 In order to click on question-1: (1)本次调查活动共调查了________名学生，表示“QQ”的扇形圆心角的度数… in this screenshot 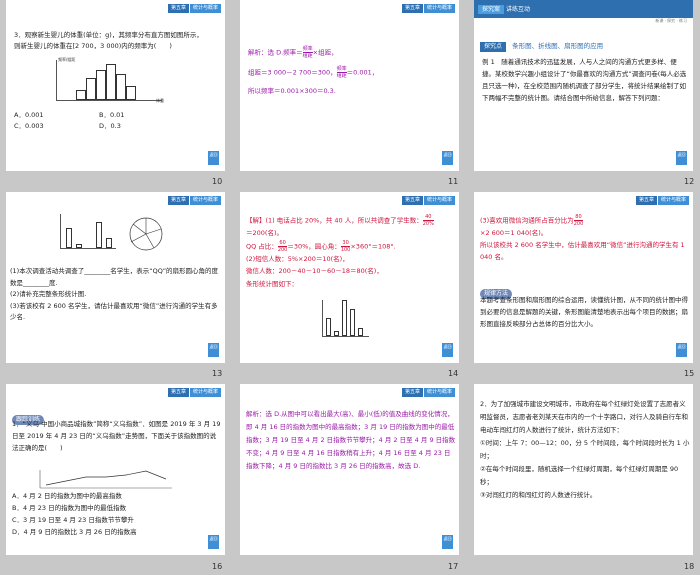, I will do `click(114, 277)`.